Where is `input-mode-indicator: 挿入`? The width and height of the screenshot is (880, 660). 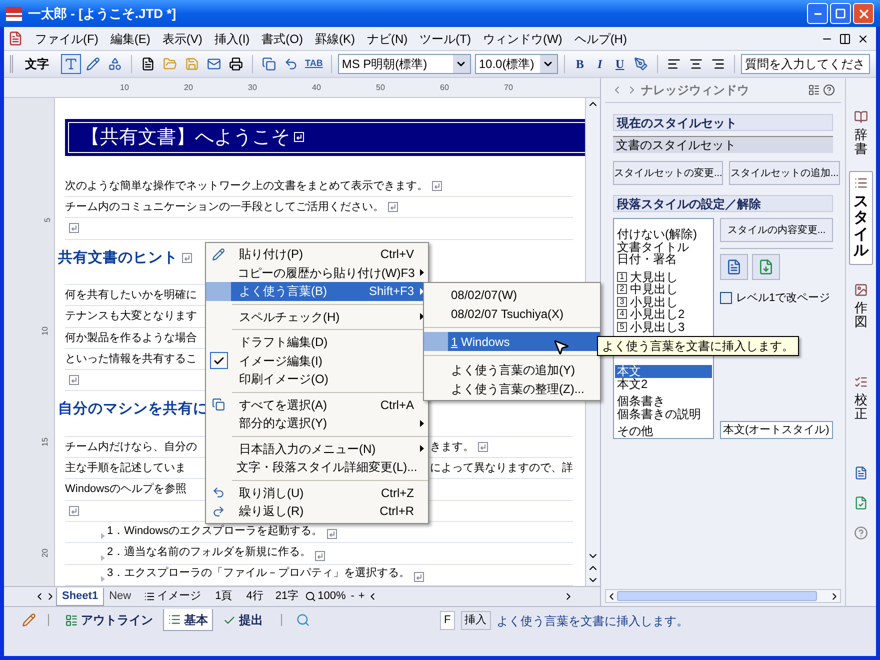 input-mode-indicator: 挿入 is located at coordinates (475, 620).